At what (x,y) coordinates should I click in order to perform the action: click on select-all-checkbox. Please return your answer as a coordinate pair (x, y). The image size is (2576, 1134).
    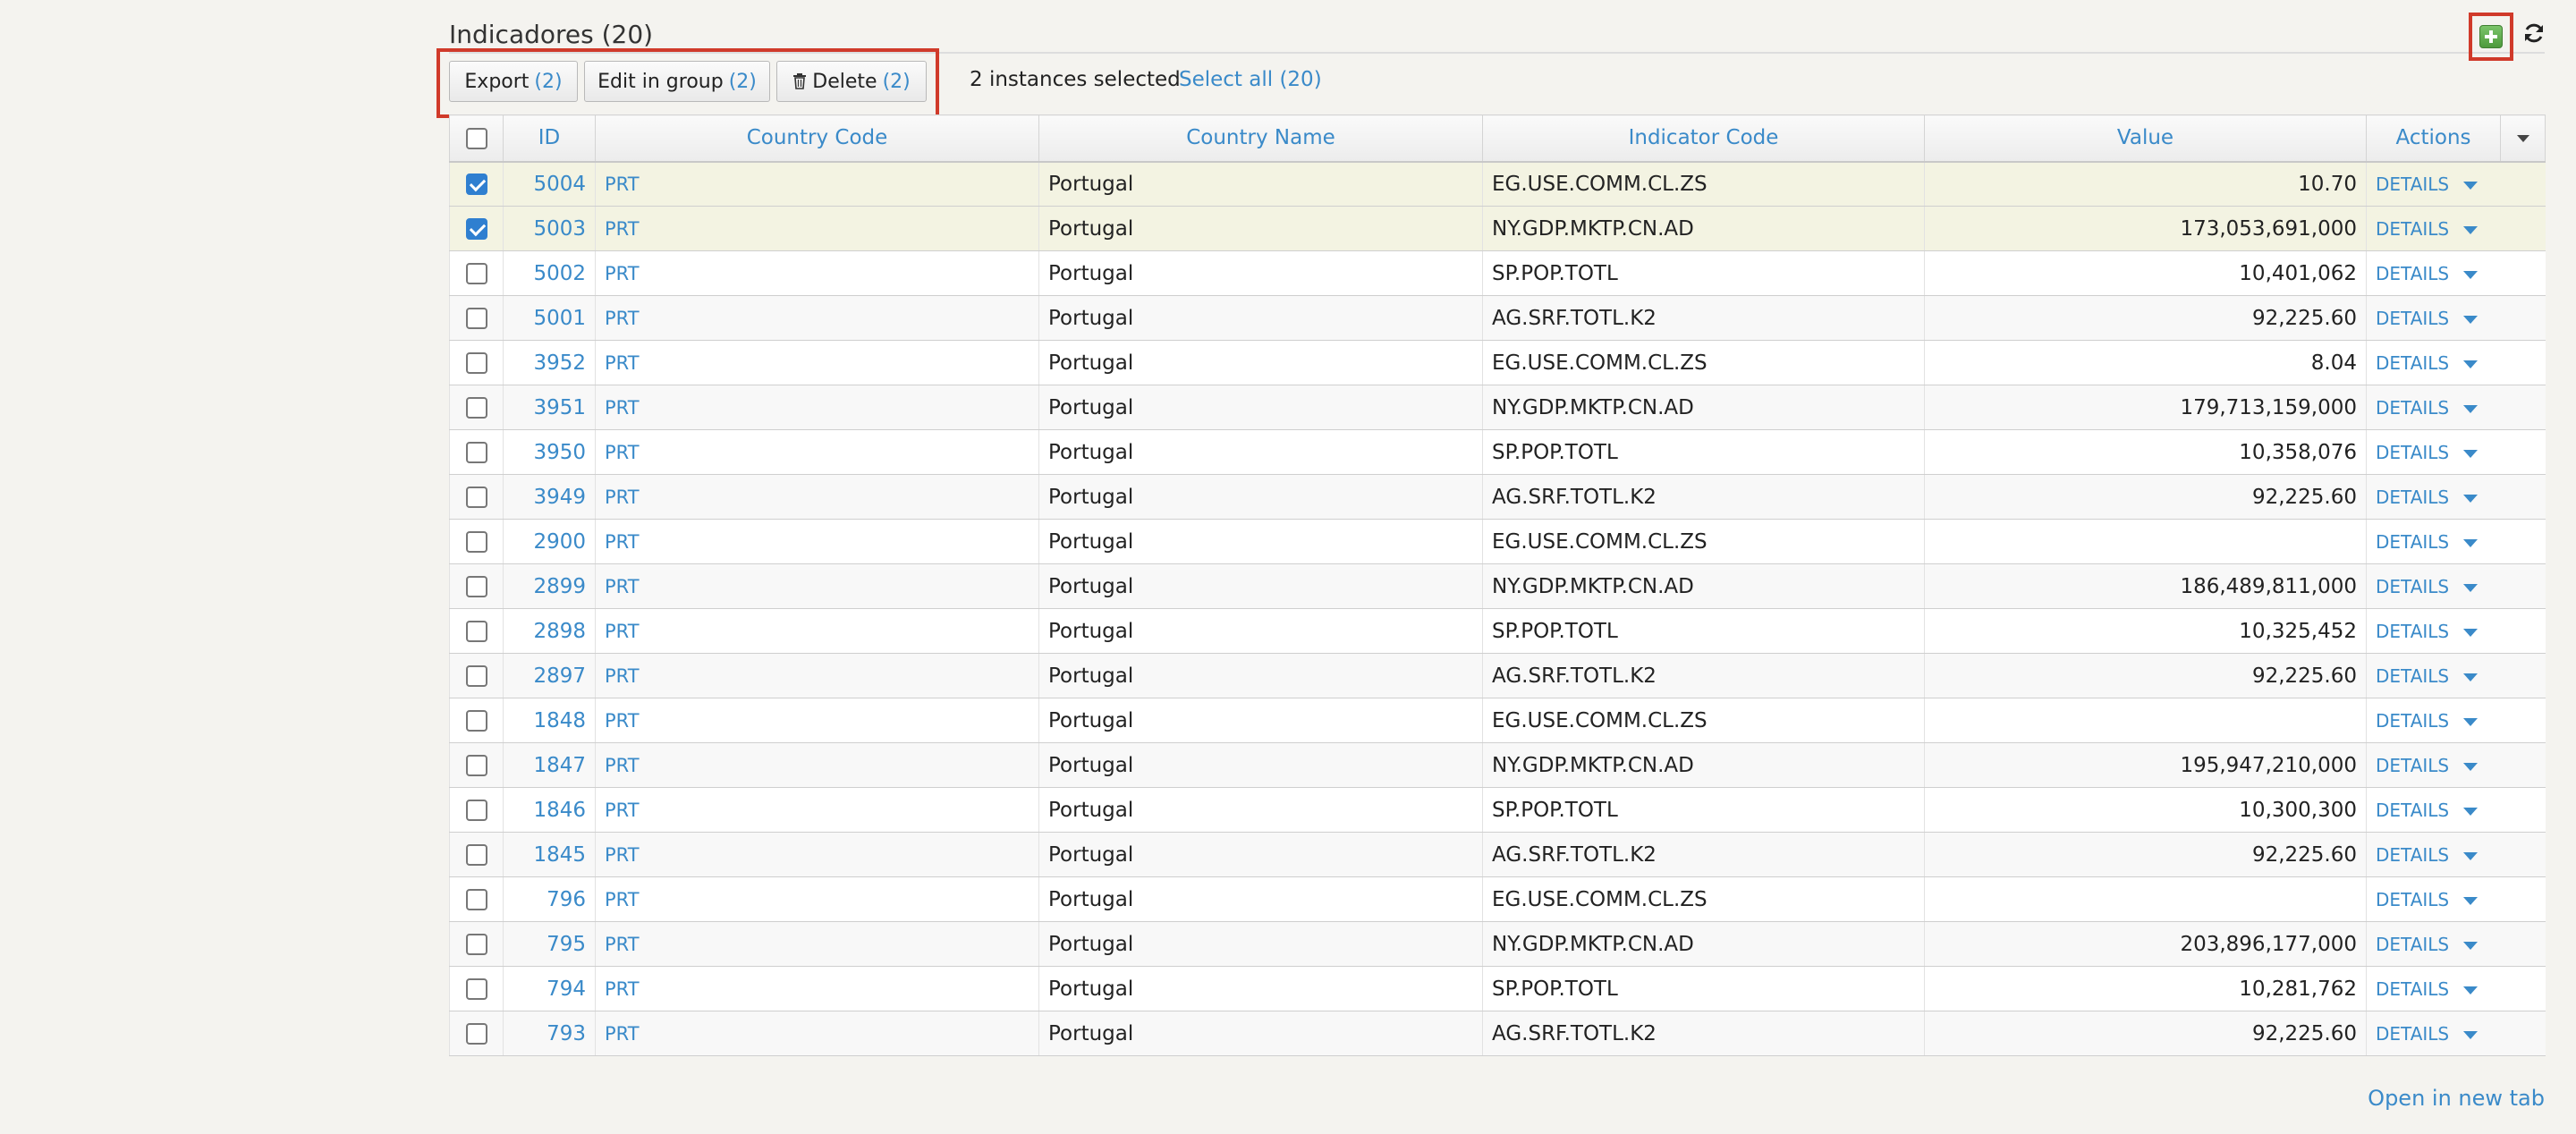
    Looking at the image, I should click on (476, 138).